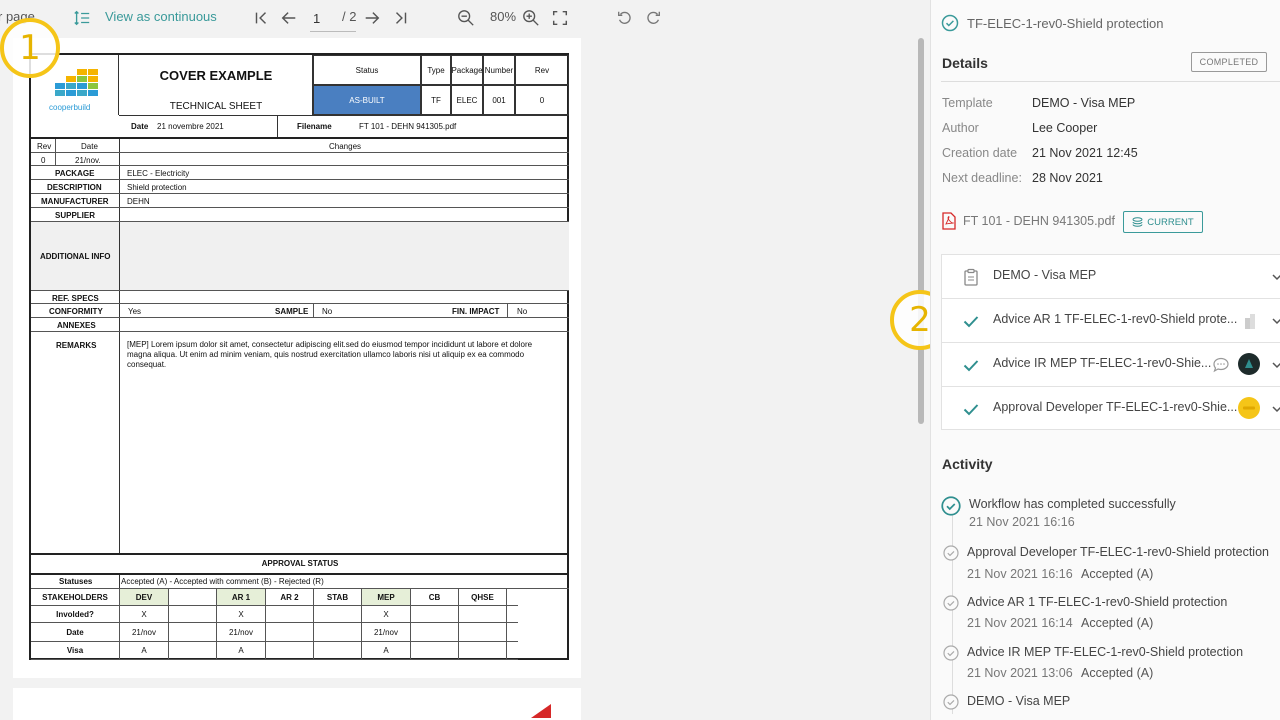  Describe the element at coordinates (1065, 128) in the screenshot. I see `detail-value: Lee Cooper` at that location.